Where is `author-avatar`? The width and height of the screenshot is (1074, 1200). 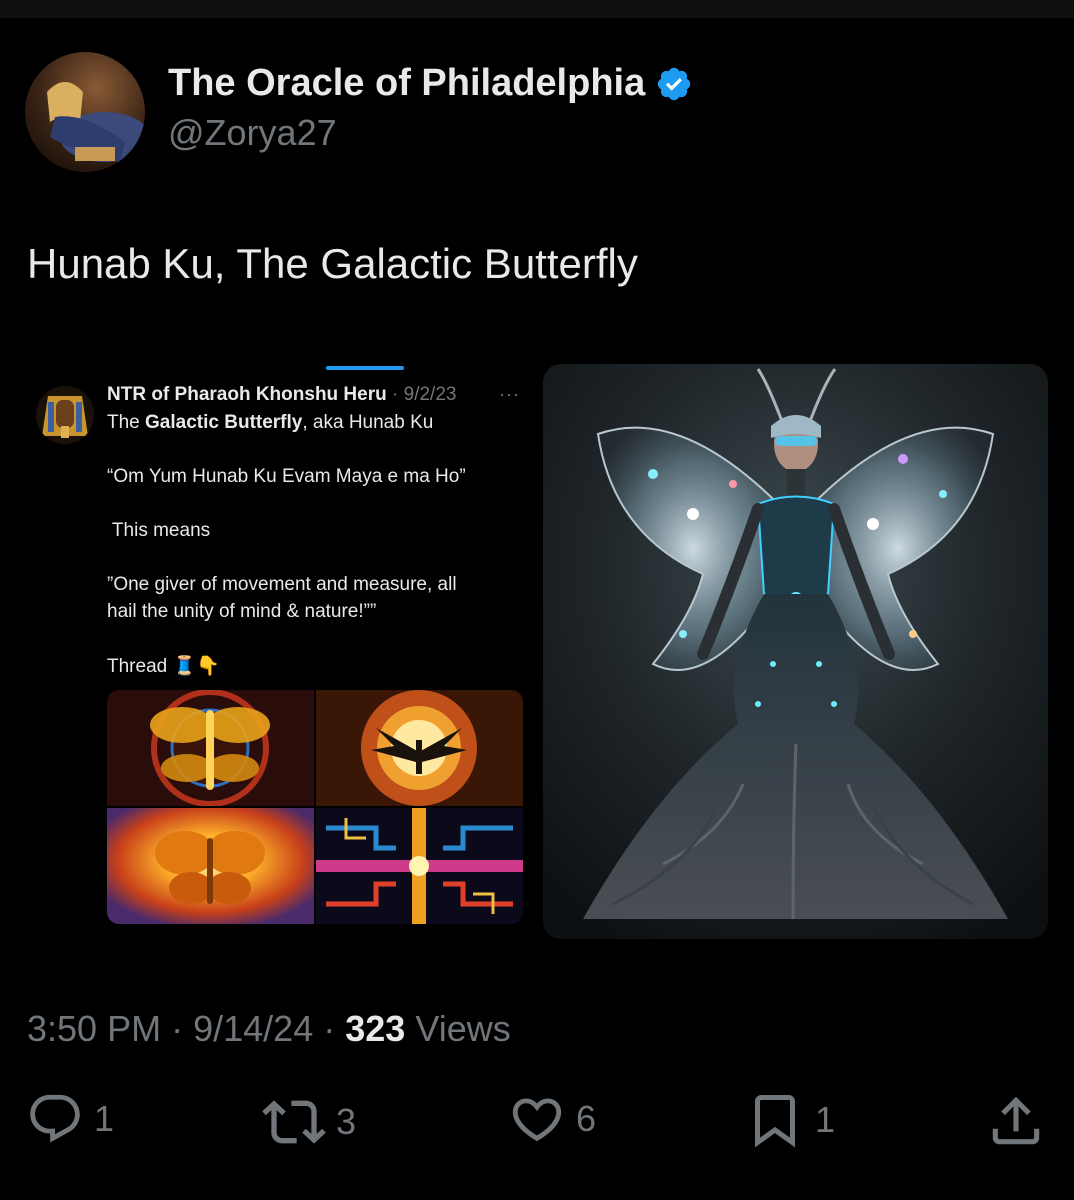 author-avatar is located at coordinates (85, 112).